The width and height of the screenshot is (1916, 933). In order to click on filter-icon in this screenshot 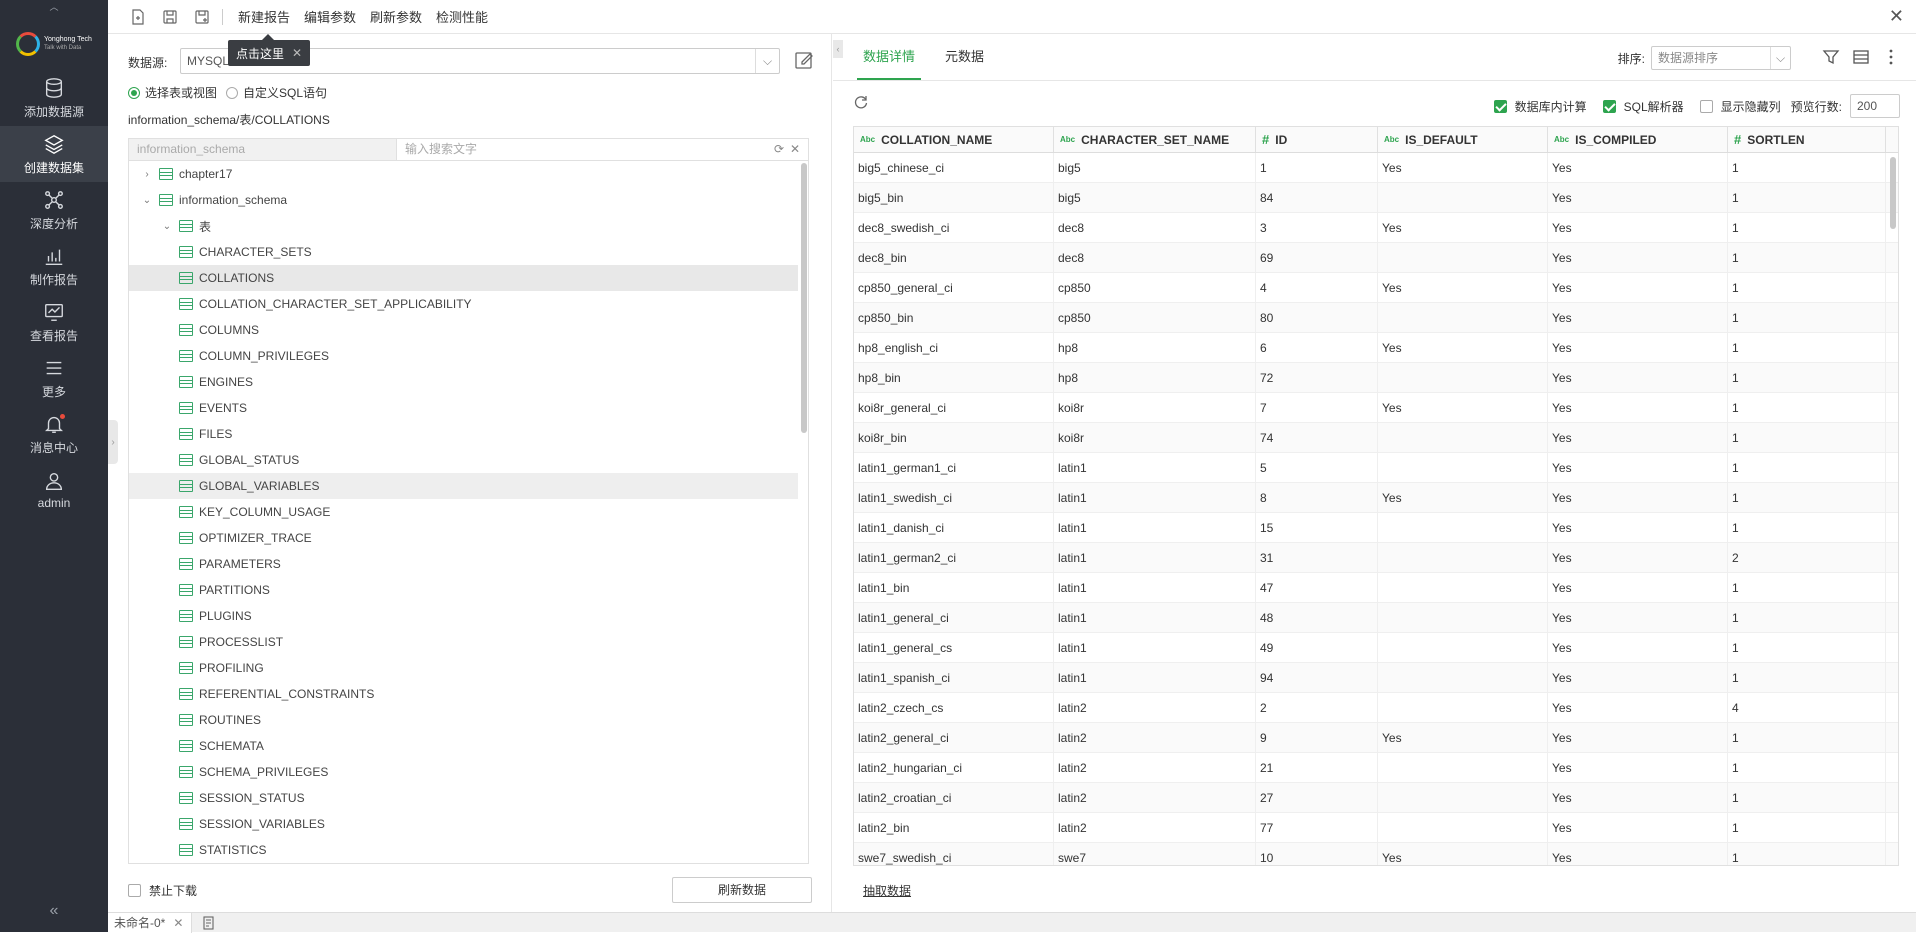, I will do `click(1831, 57)`.